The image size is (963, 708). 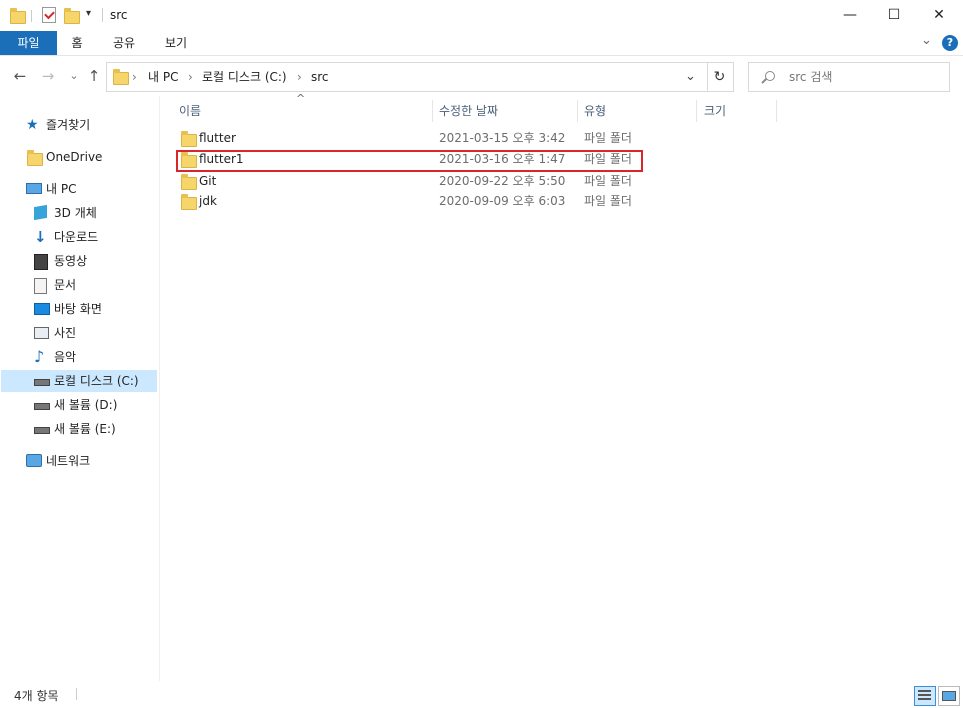 I want to click on sidebar-item-label: 다운로드, so click(x=76, y=237).